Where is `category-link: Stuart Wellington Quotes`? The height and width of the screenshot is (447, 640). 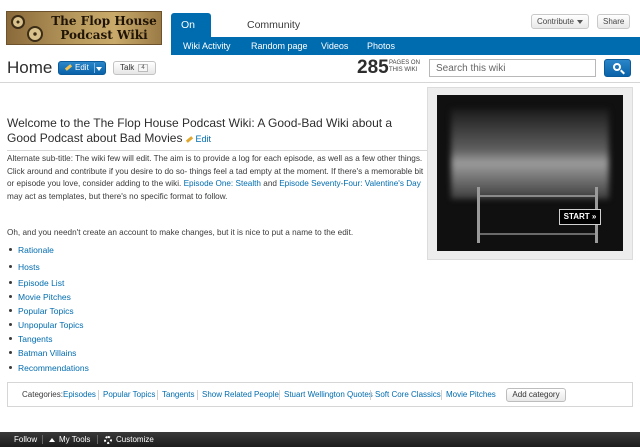 category-link: Stuart Wellington Quotes is located at coordinates (328, 394).